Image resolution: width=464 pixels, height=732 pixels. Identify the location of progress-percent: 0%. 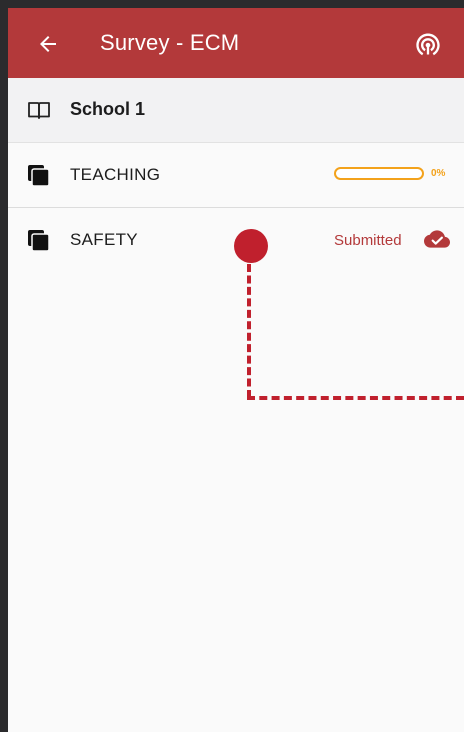
(438, 173).